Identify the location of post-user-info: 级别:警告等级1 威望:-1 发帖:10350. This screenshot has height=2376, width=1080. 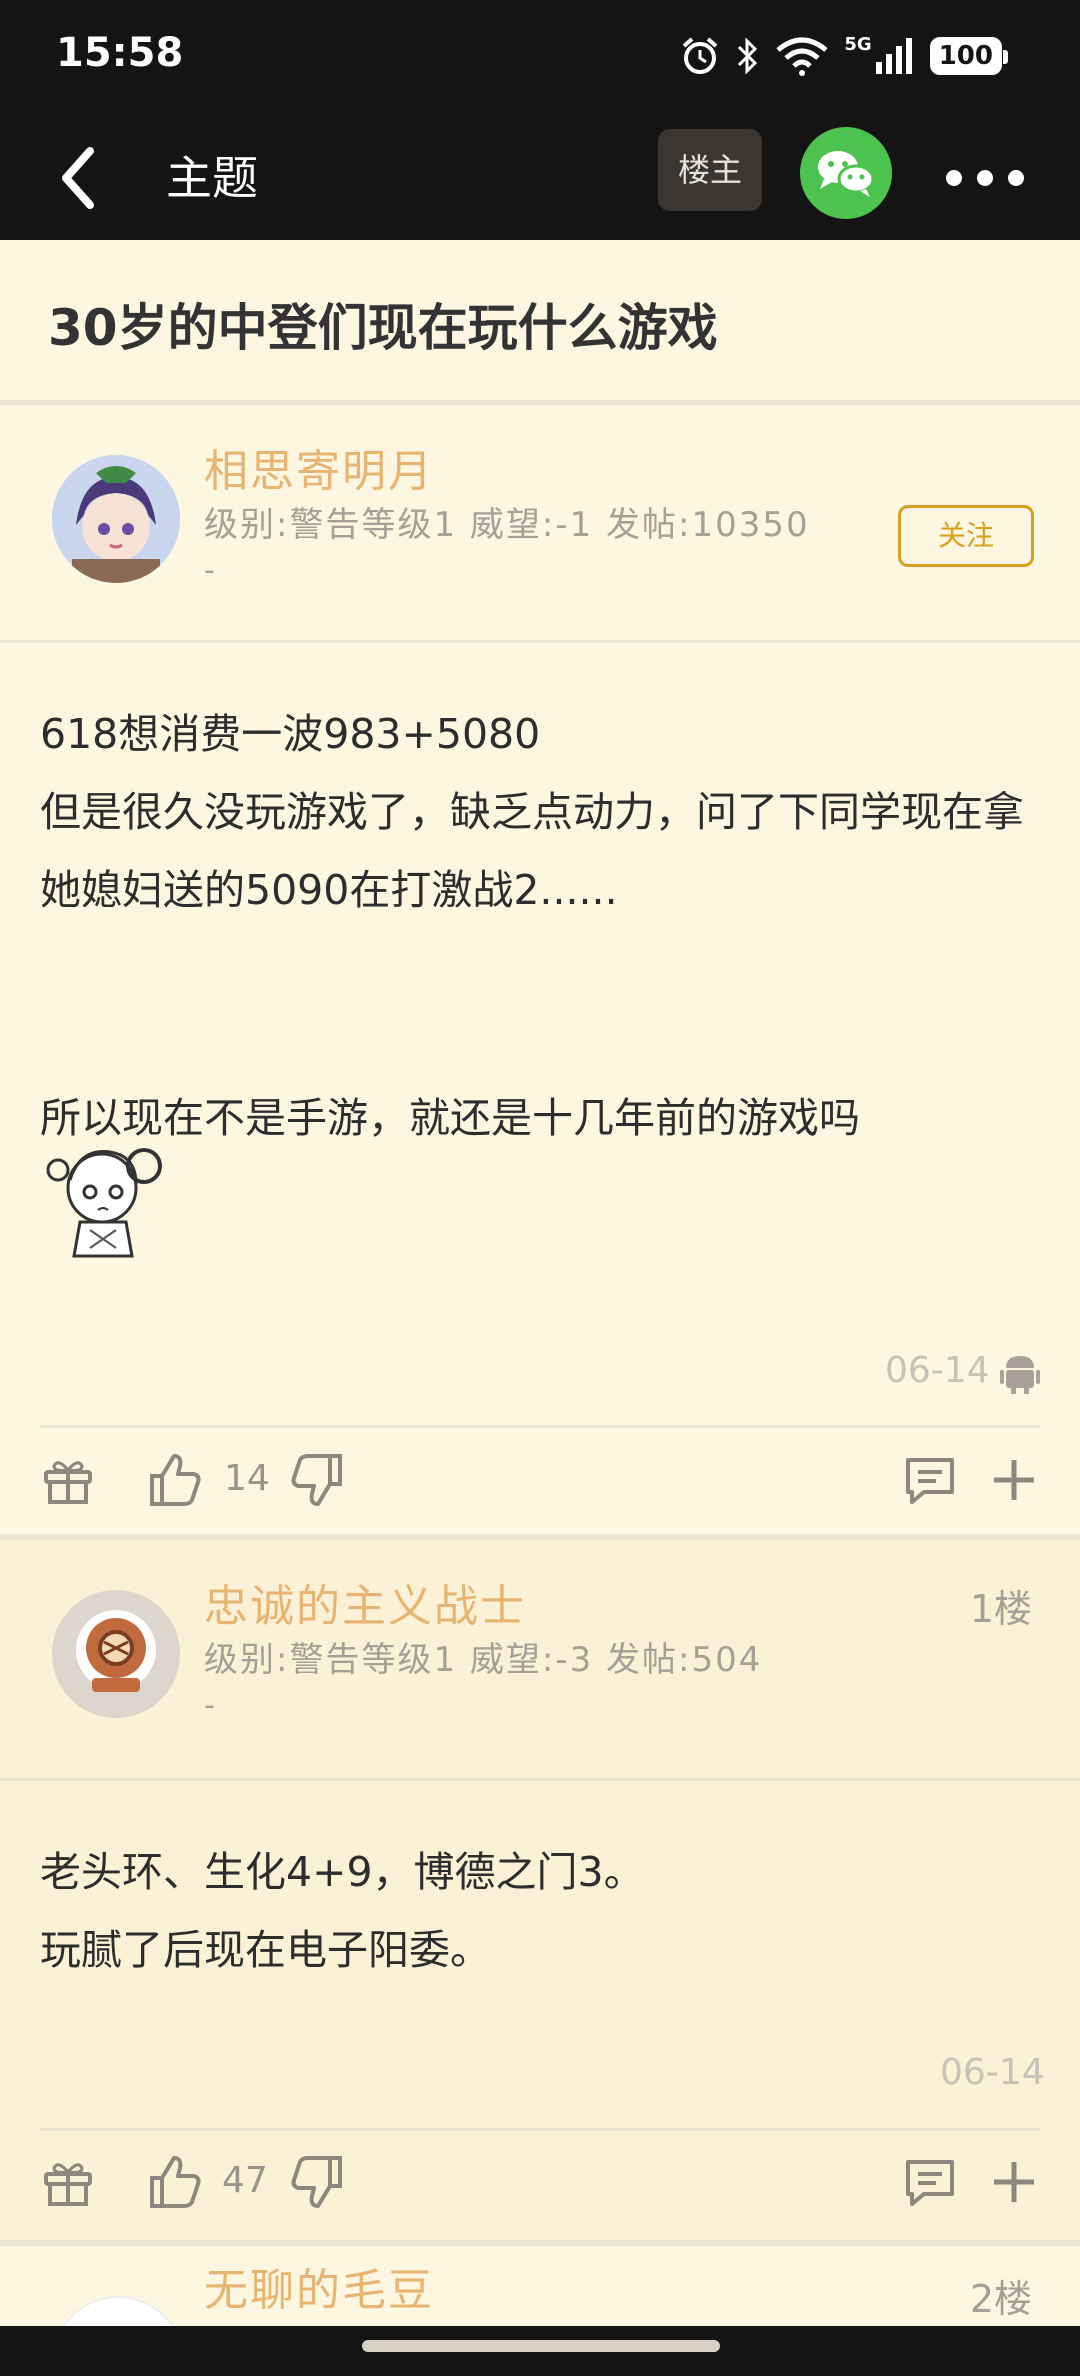
(507, 525).